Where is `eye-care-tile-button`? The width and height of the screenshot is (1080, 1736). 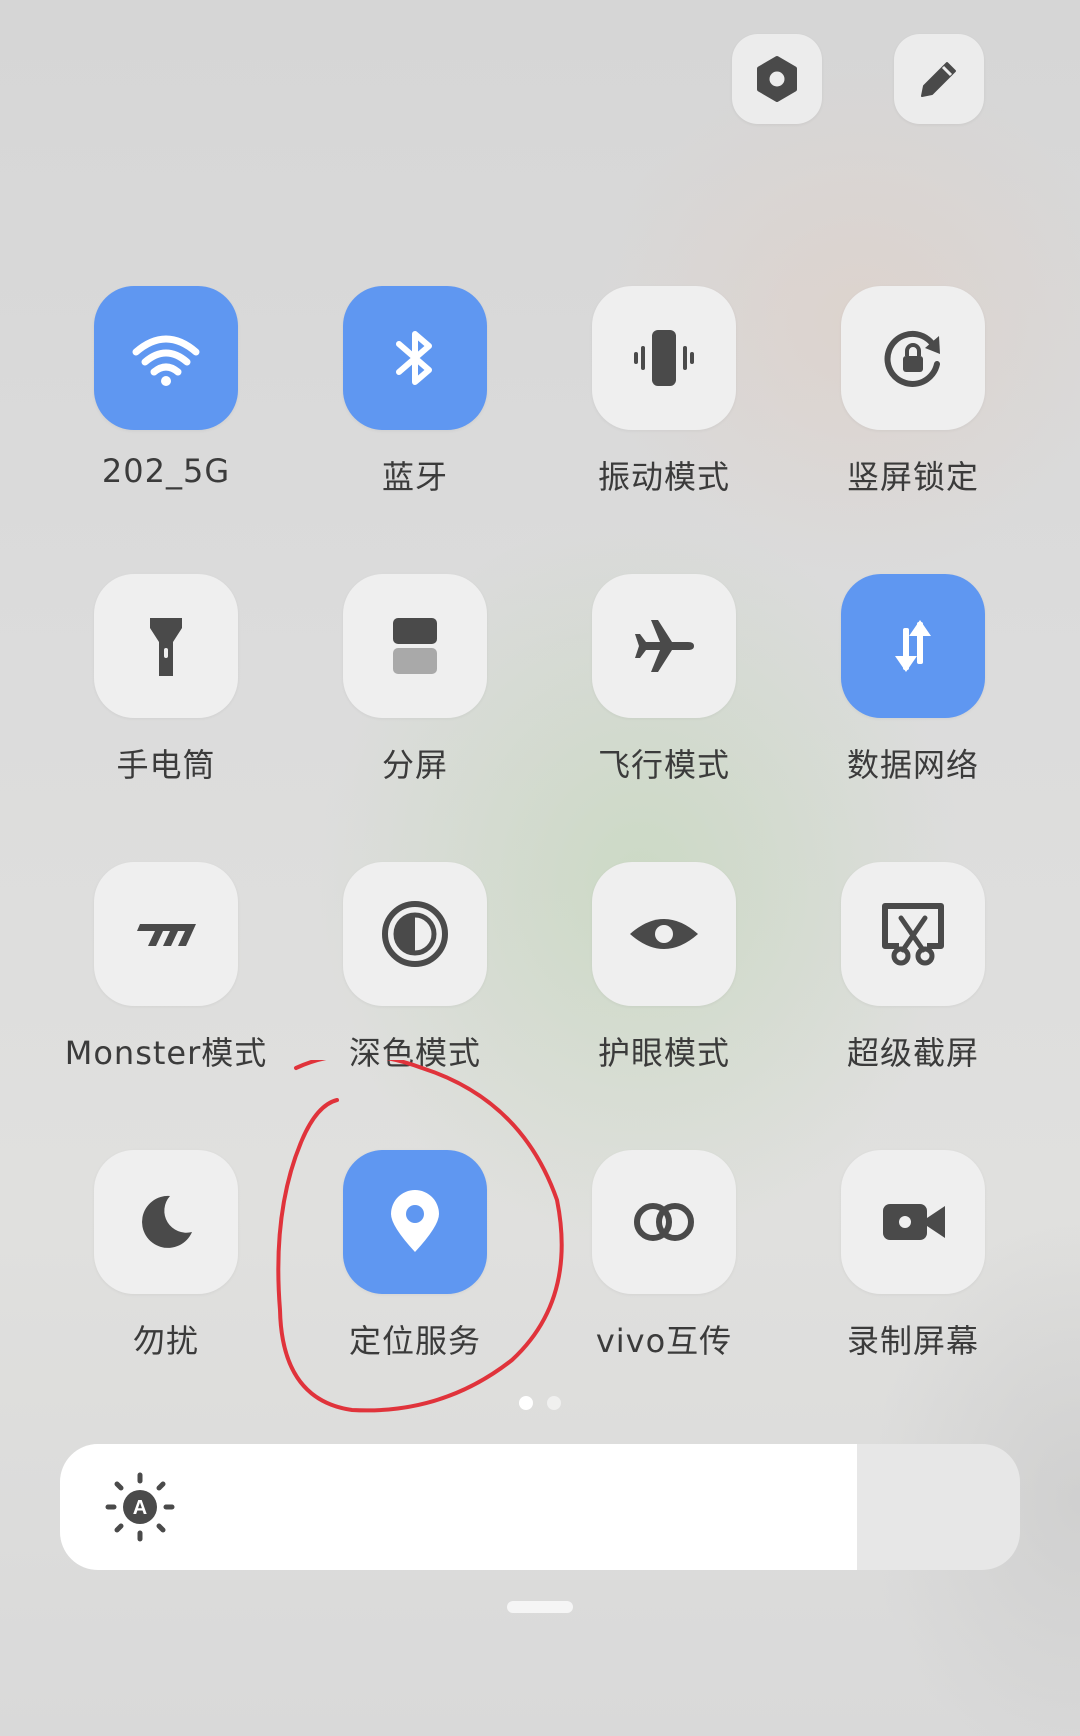 eye-care-tile-button is located at coordinates (664, 934).